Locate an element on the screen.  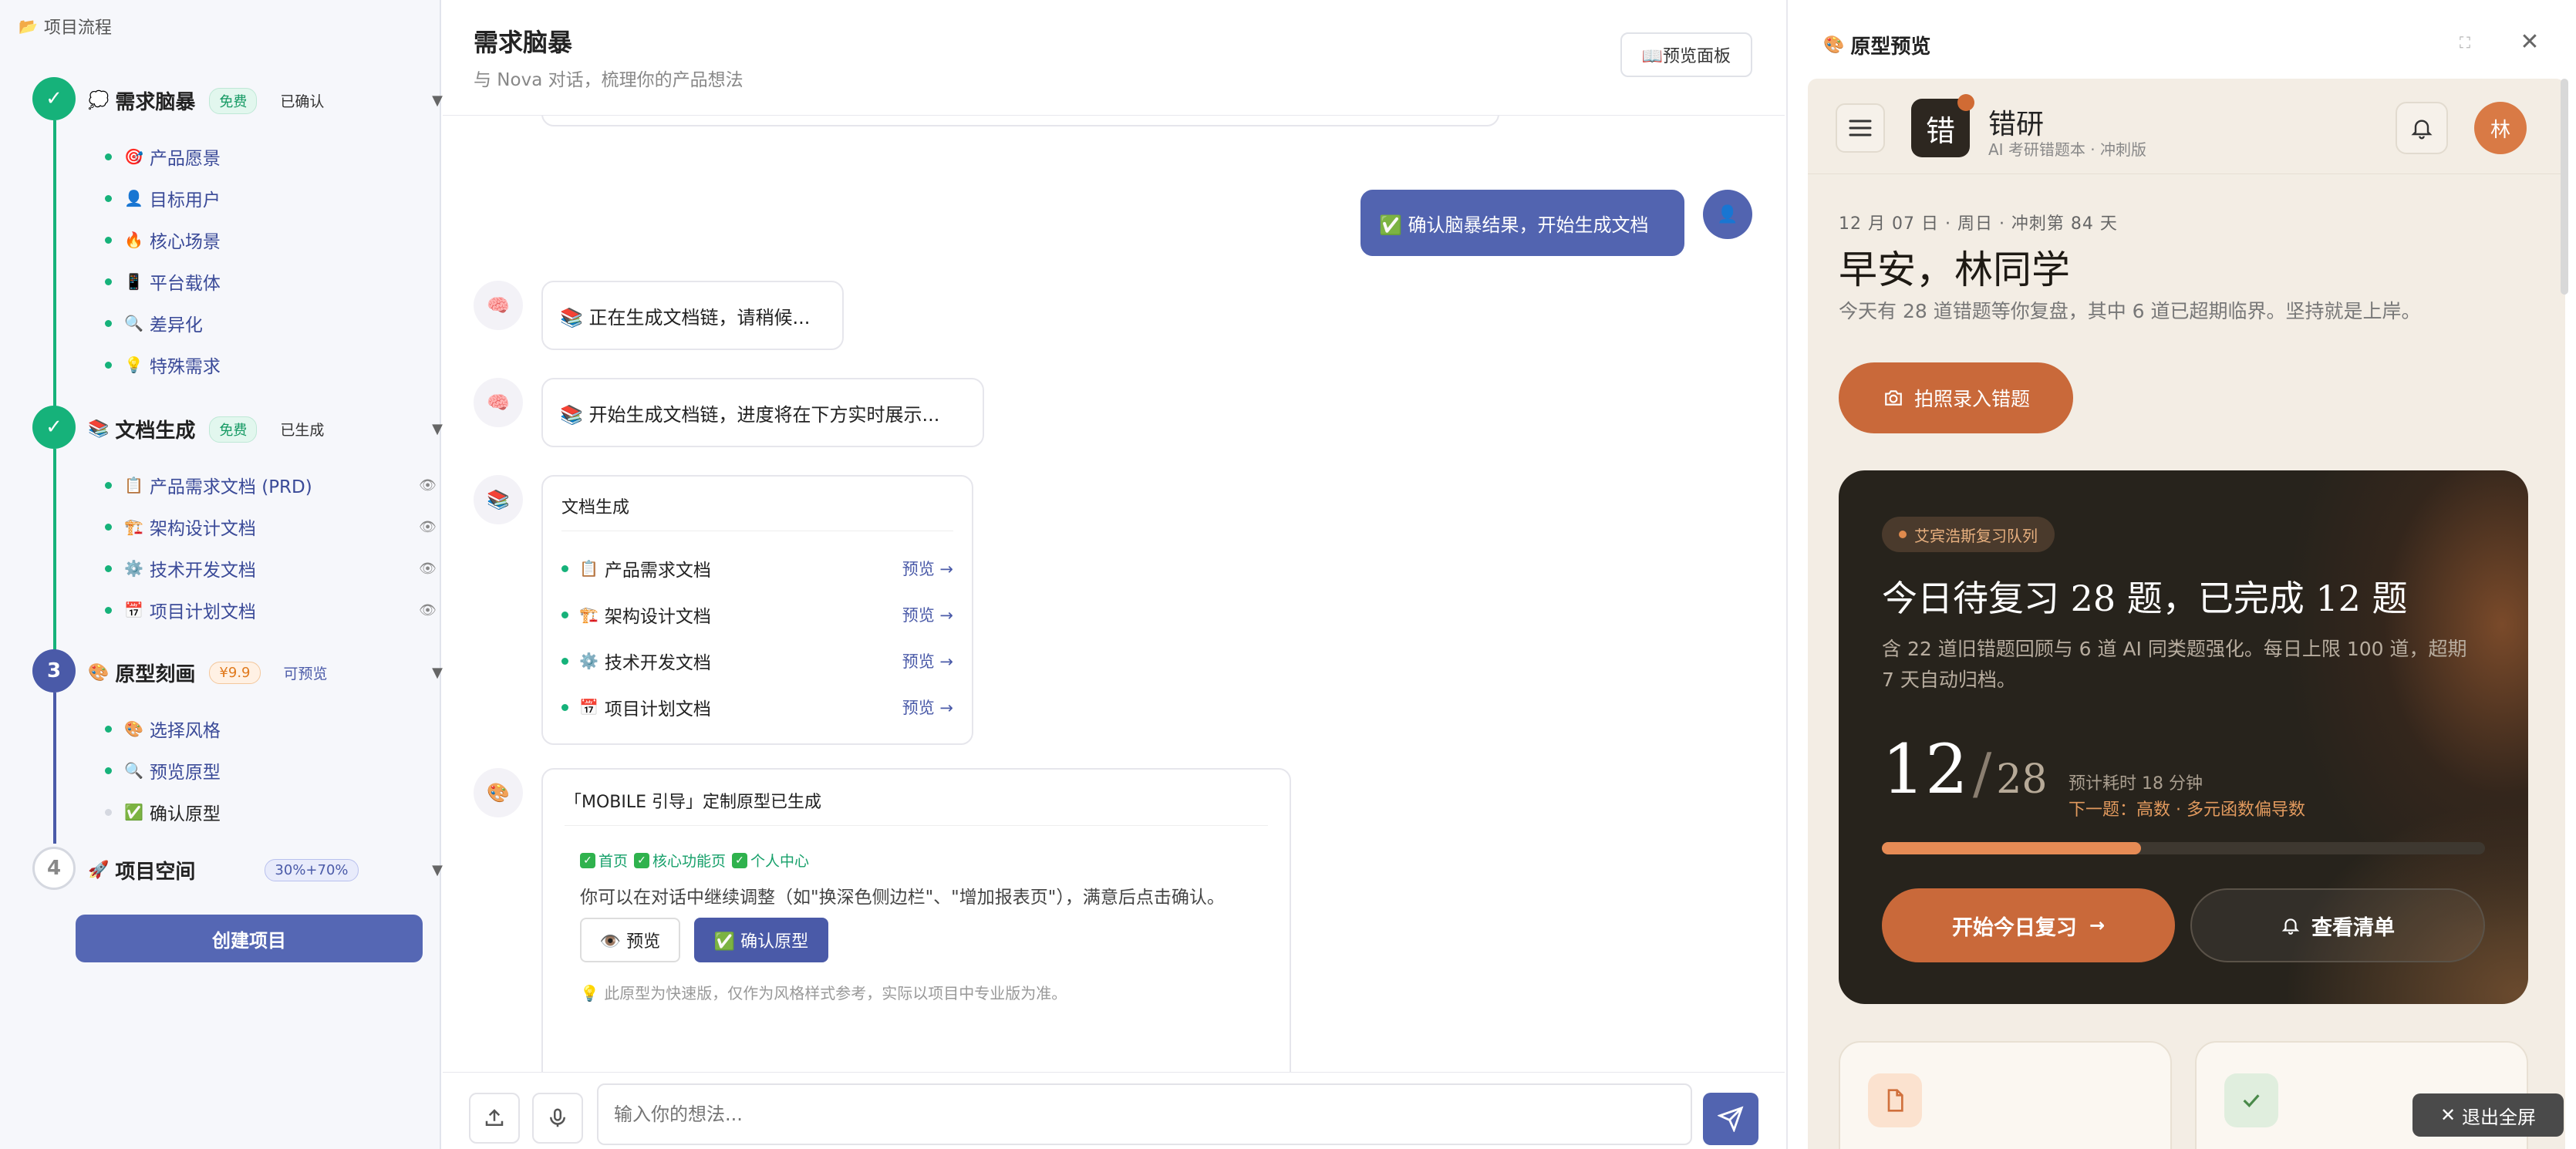
check-icon: ✅ is located at coordinates (133, 812).